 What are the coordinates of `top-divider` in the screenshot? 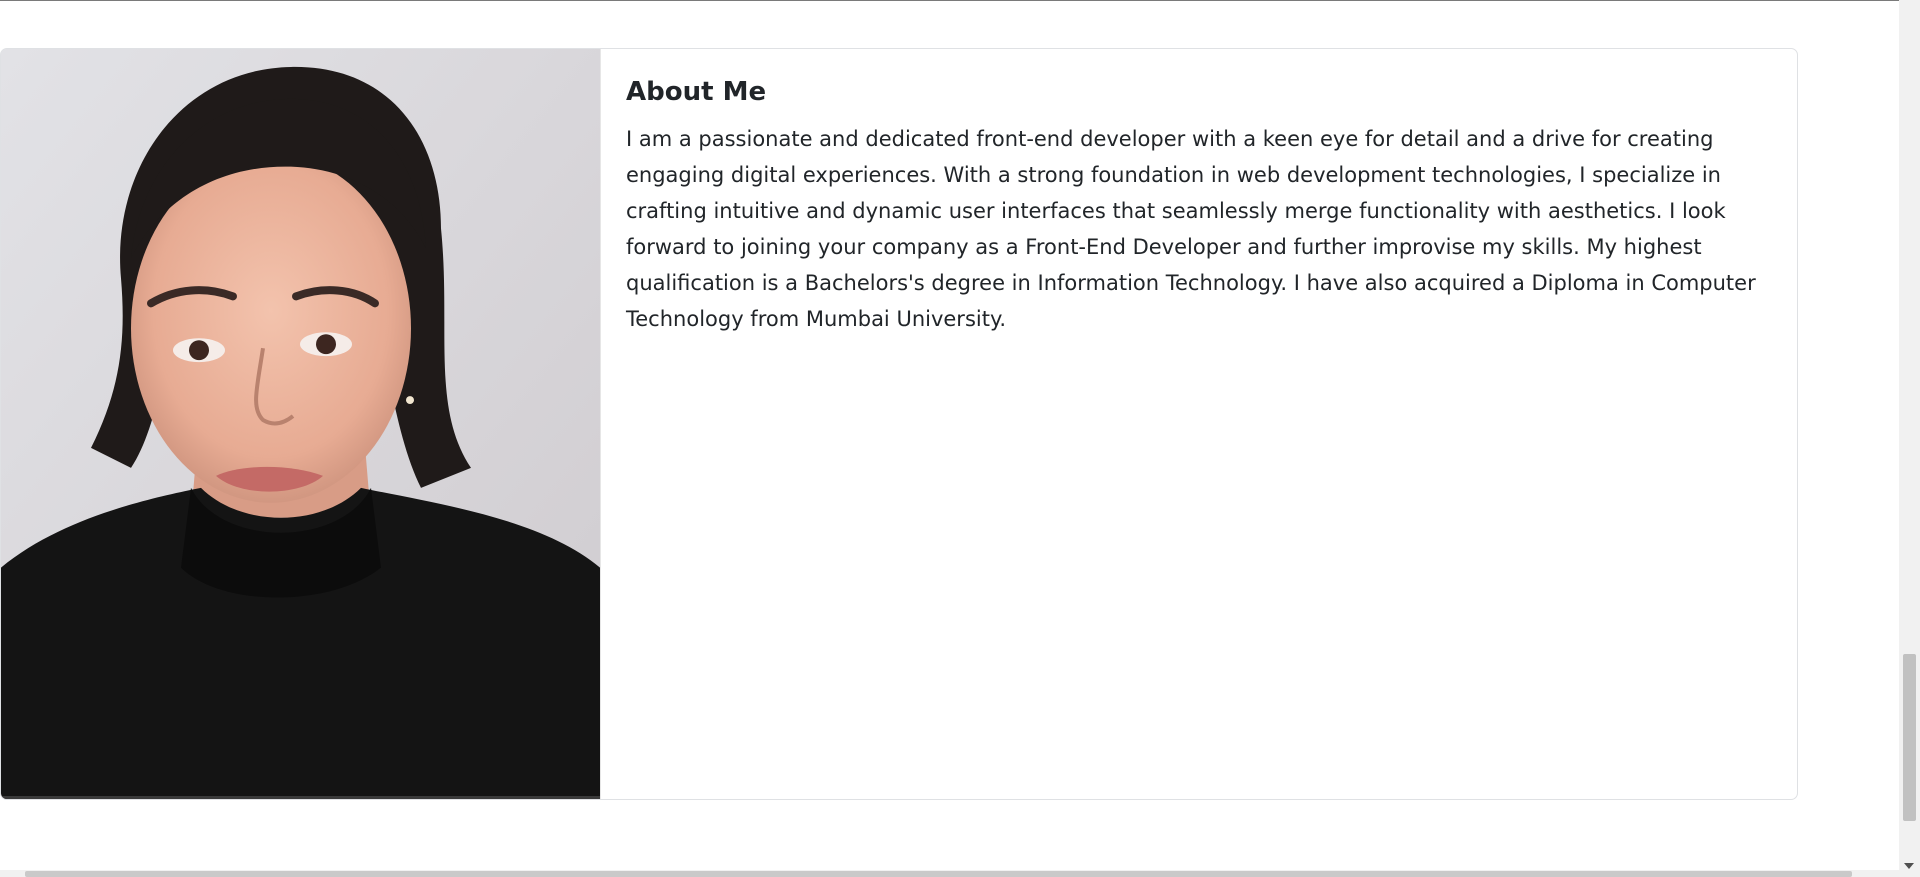 It's located at (949, 0).